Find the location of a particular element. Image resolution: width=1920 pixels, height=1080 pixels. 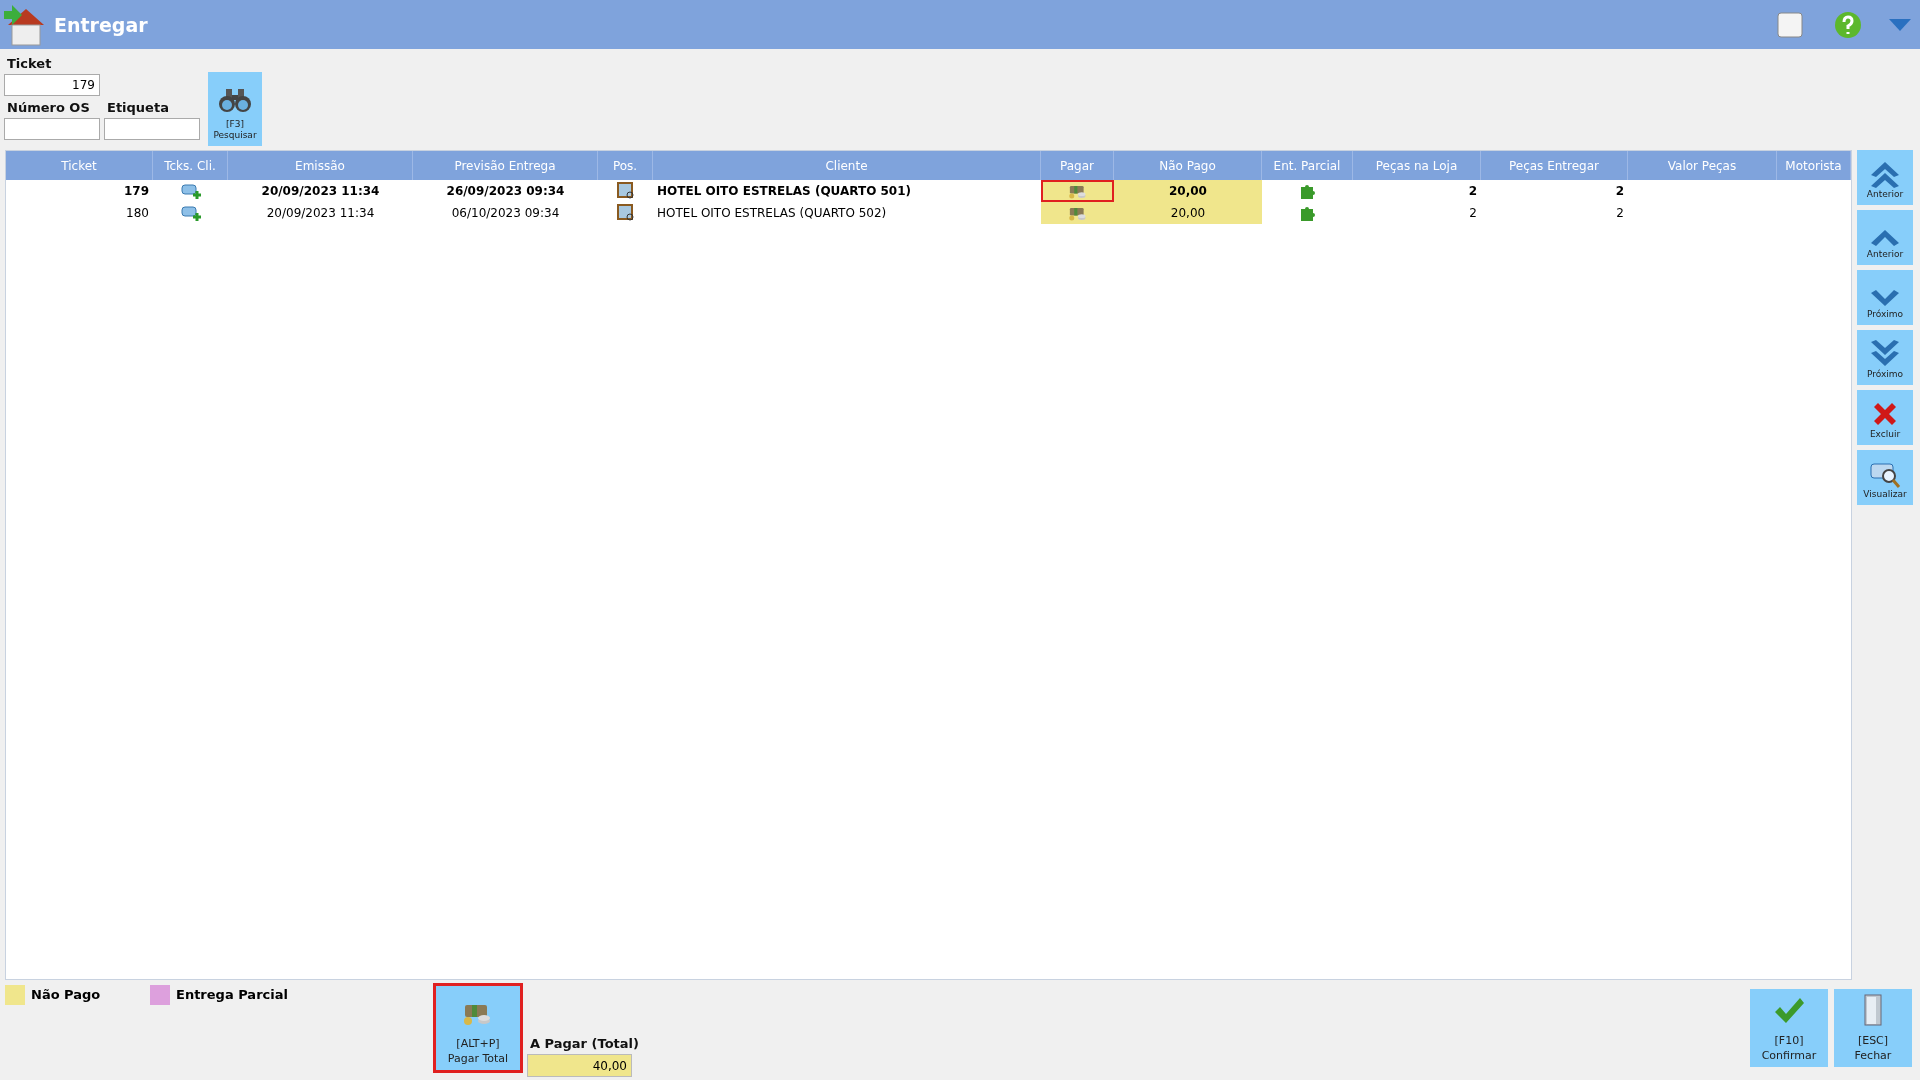

search-button: [F3] Pesquisar is located at coordinates (235, 109).